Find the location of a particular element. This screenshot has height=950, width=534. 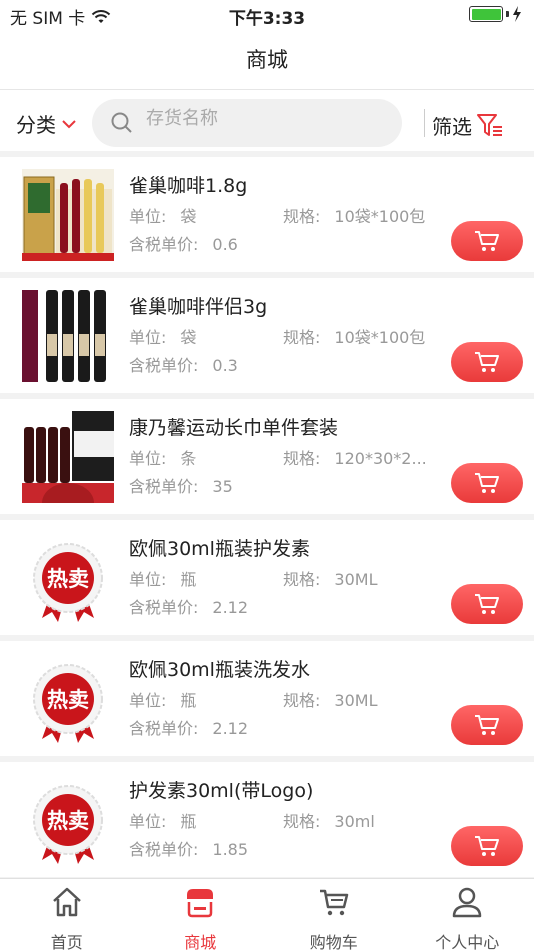

status-time: 下午3:33 is located at coordinates (267, 19).